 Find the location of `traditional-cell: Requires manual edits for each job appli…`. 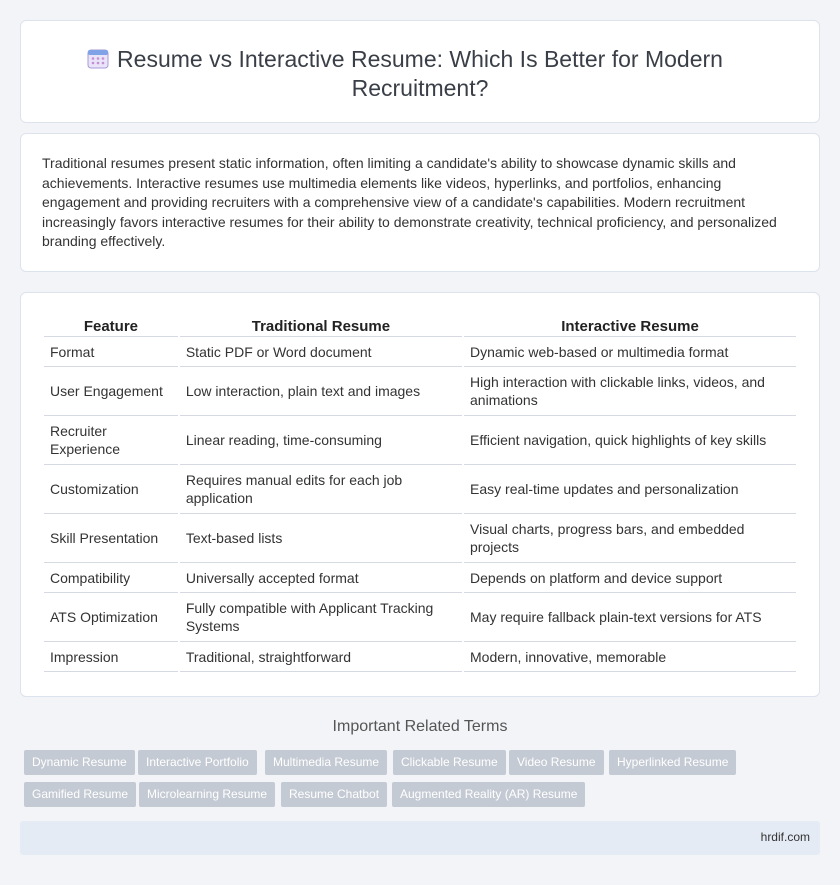

traditional-cell: Requires manual edits for each job appli… is located at coordinates (321, 489).